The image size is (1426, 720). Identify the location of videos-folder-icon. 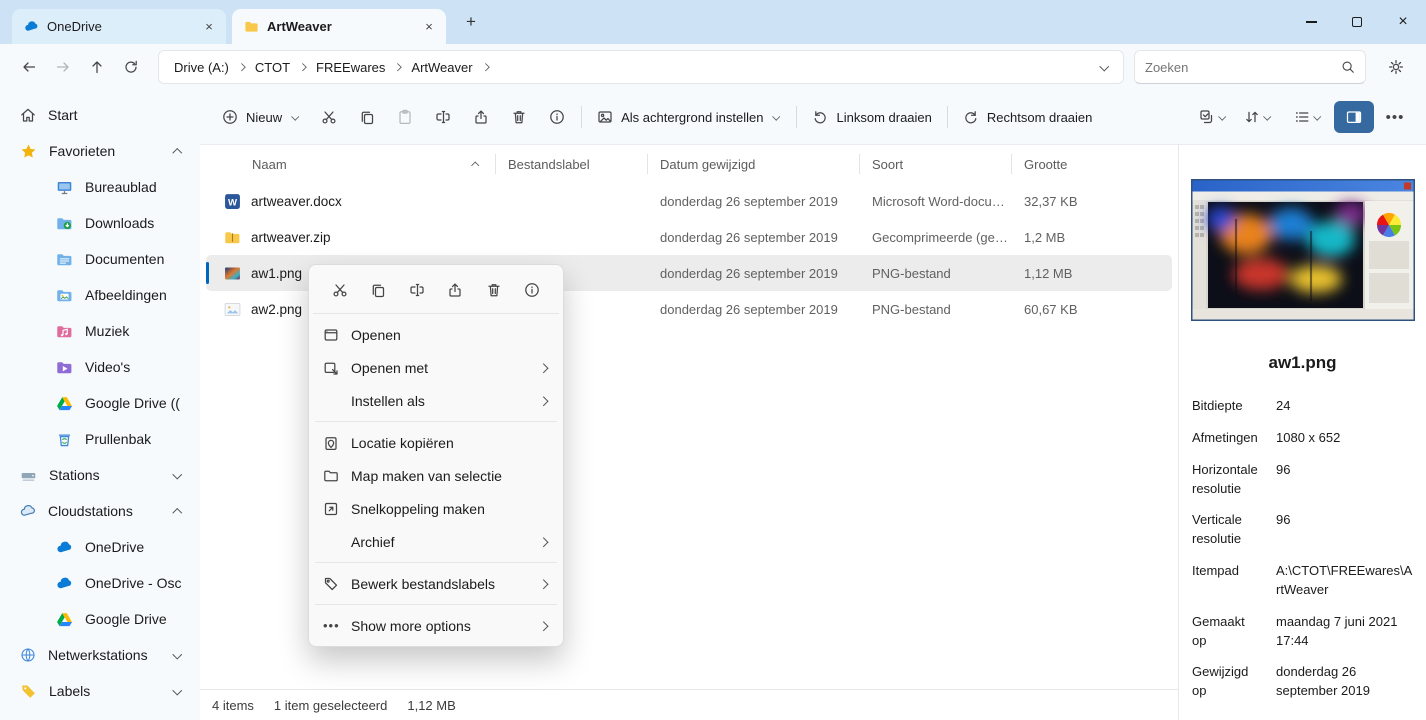
(64, 367).